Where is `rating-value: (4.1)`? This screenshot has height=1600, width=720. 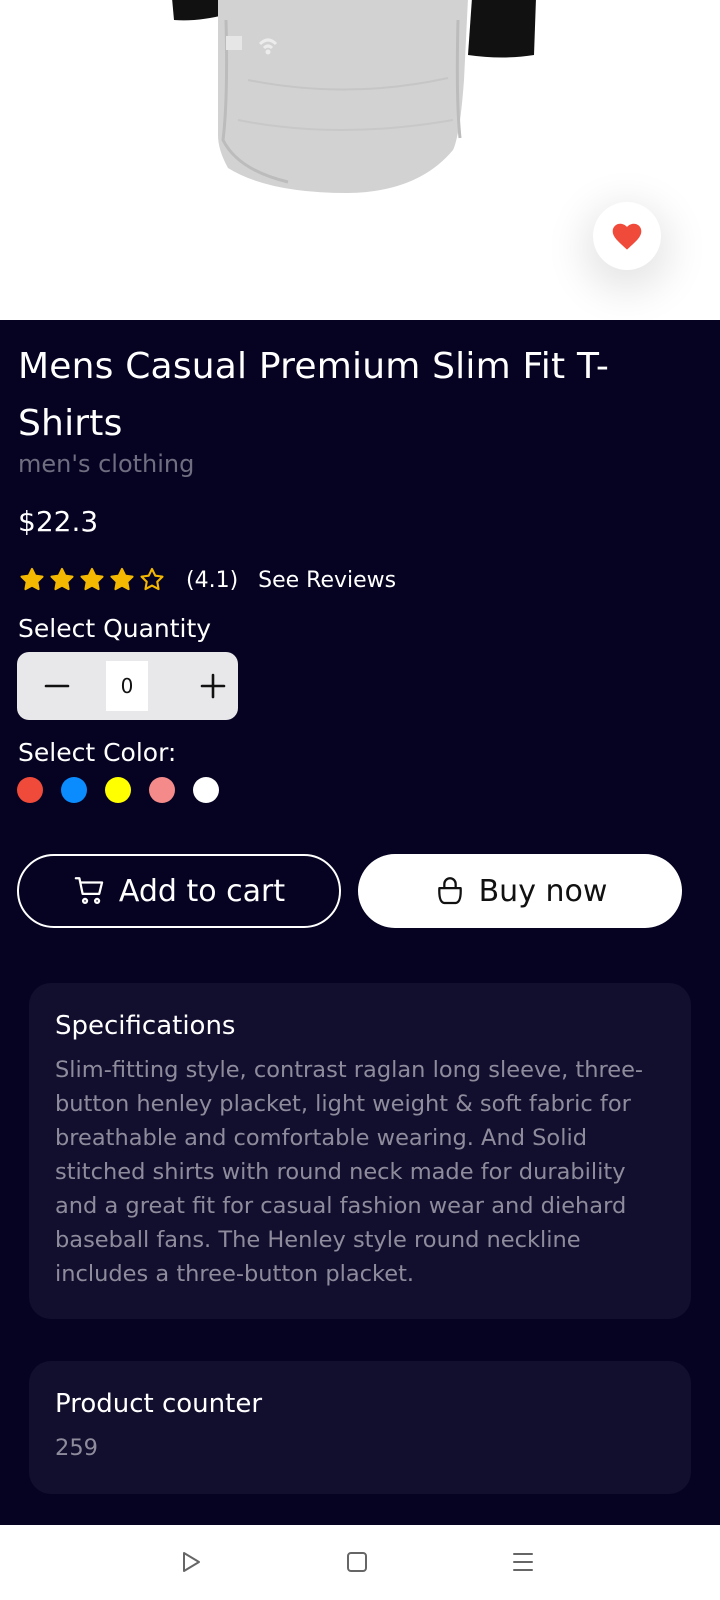
rating-value: (4.1) is located at coordinates (212, 580).